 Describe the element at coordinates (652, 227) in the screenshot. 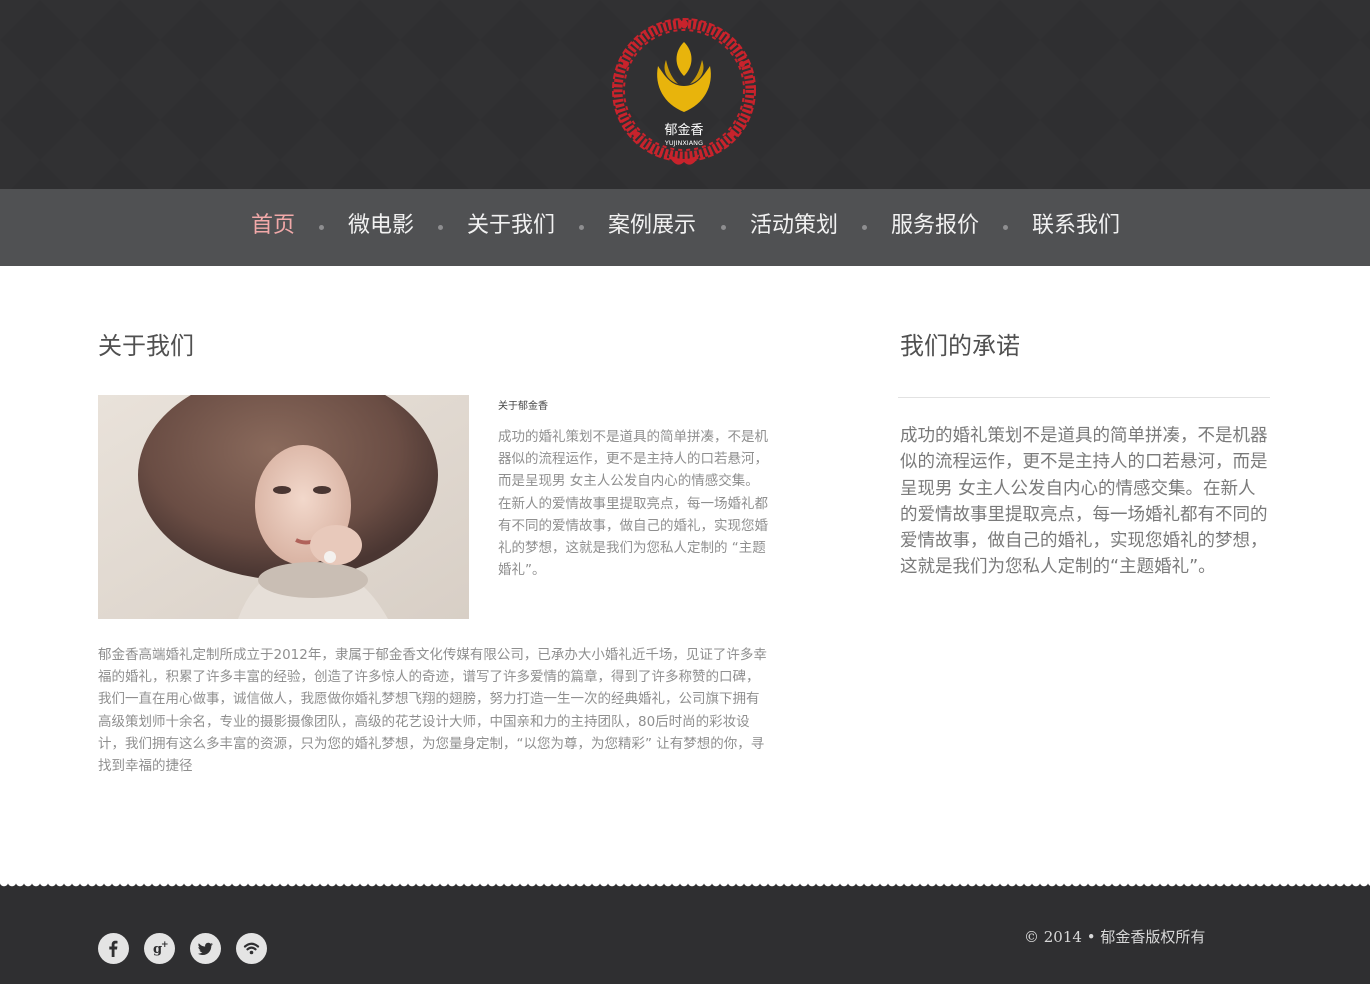

I see `nav-item-cases: 案例展示` at that location.